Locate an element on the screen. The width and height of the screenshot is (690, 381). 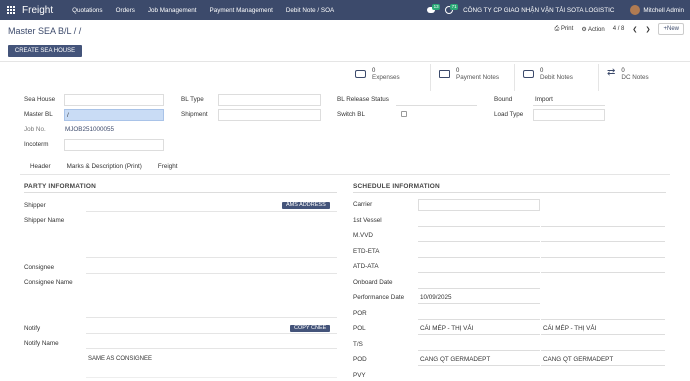
bound-field: Import is located at coordinates (569, 100).